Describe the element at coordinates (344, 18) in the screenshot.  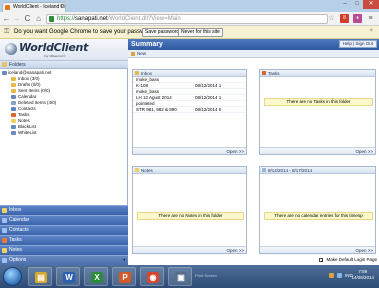
I see `extension-icon: 8` at that location.